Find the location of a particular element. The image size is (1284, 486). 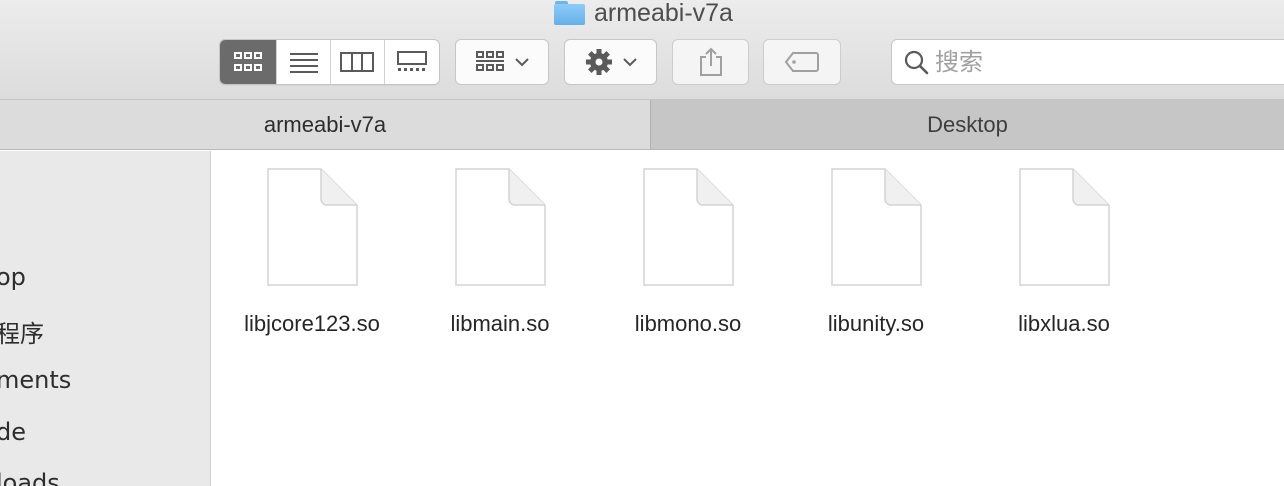

share-icon is located at coordinates (710, 61).